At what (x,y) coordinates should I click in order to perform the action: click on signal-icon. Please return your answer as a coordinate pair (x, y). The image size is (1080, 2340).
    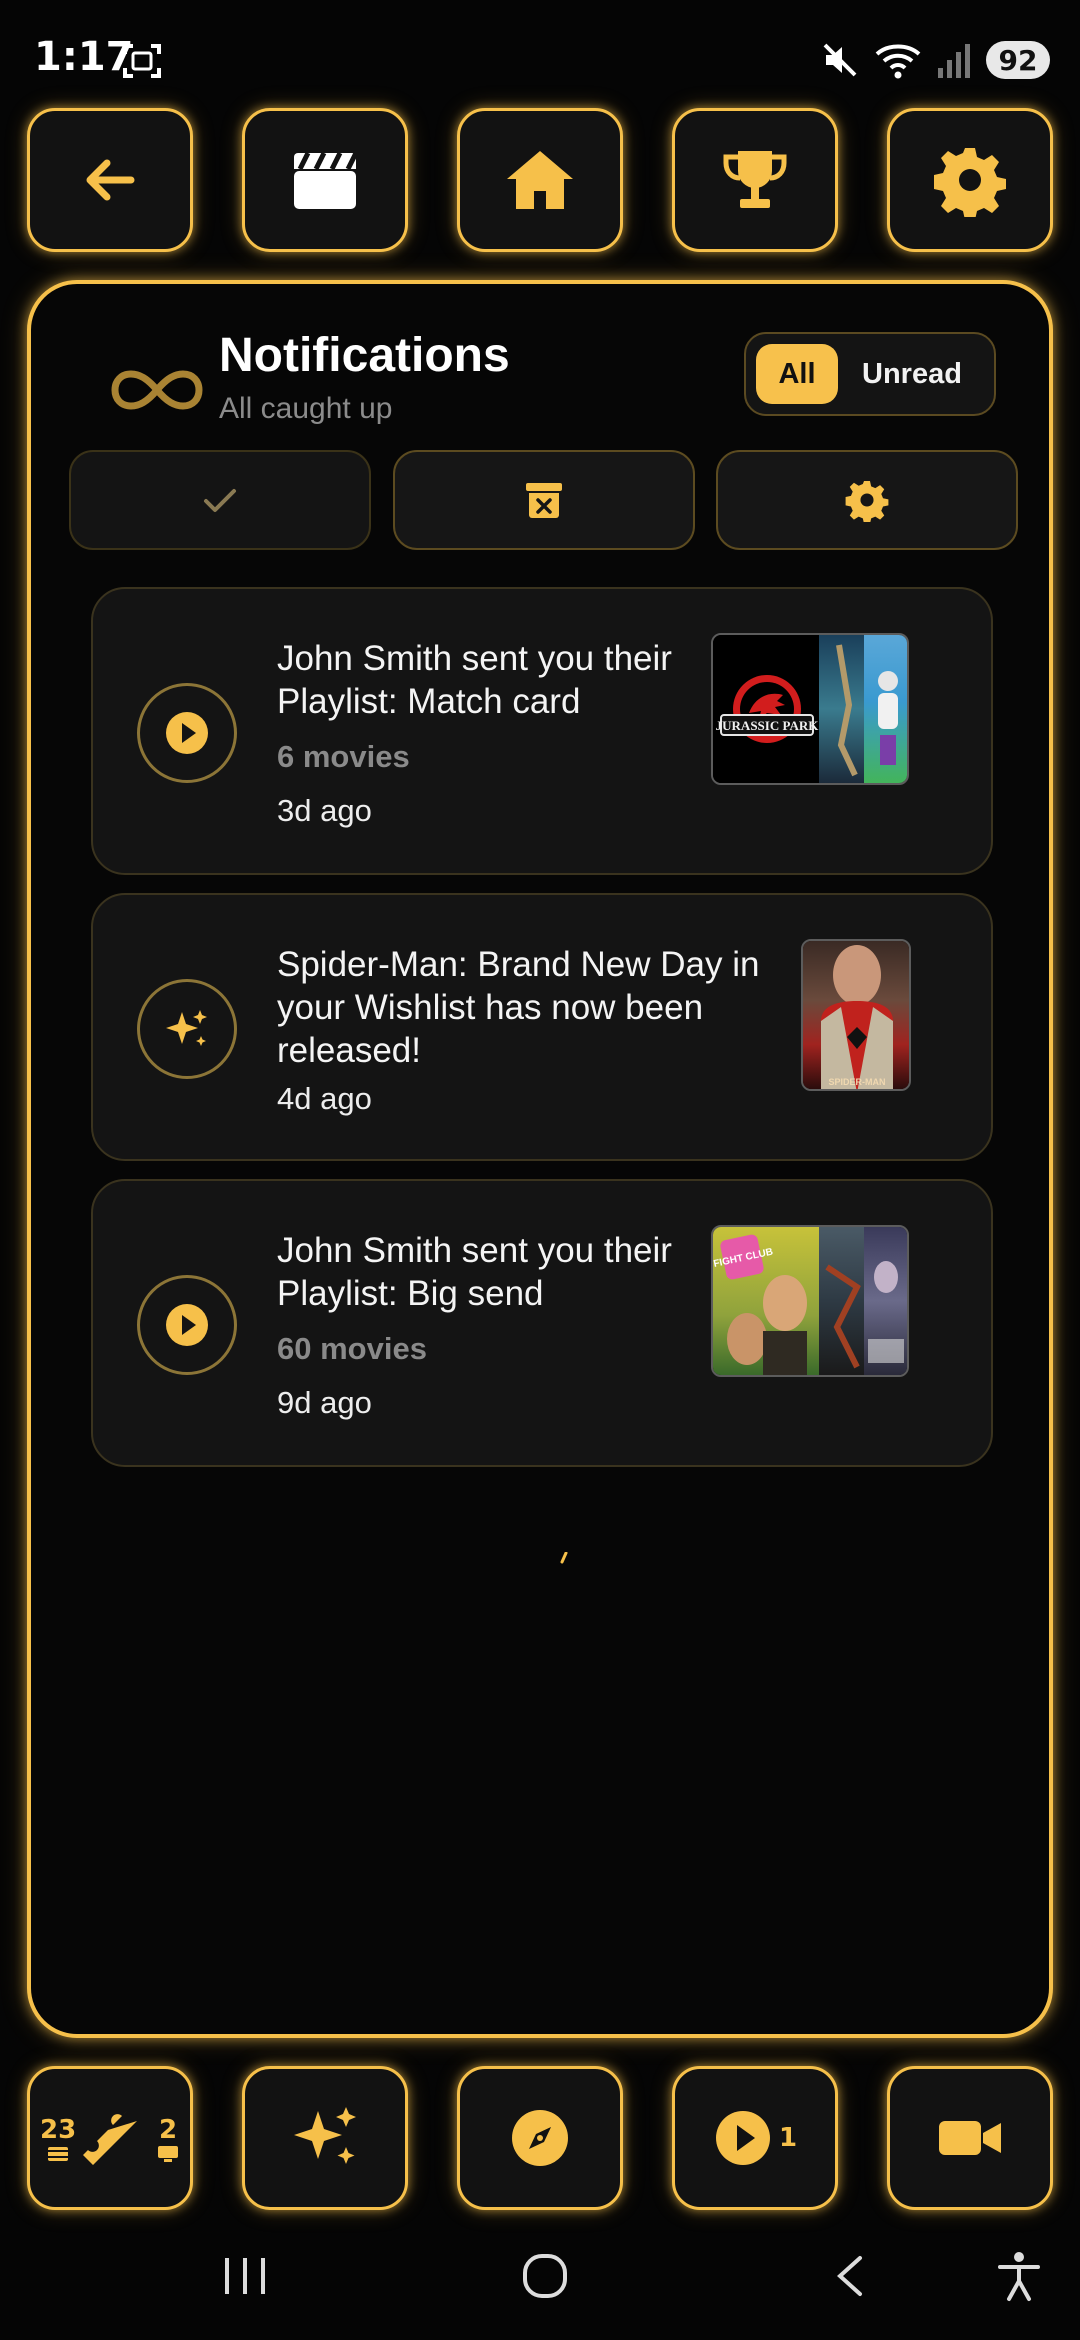
    Looking at the image, I should click on (954, 61).